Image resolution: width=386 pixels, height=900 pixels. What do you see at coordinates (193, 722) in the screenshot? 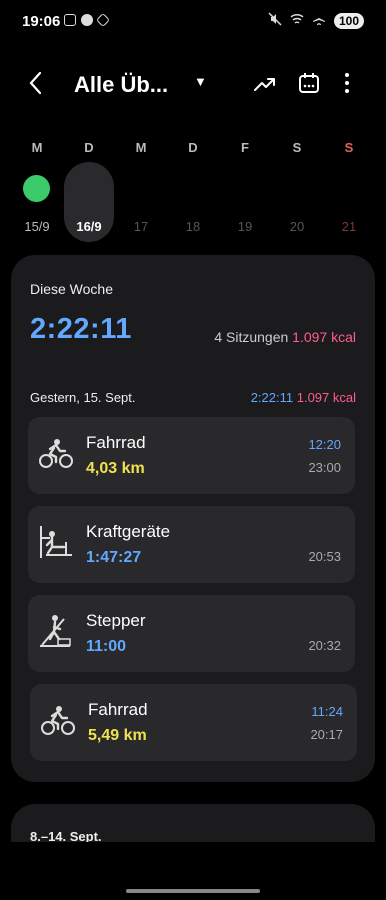
I see `workout-card: Fahrrad 5,49 km 11:24 20:17` at bounding box center [193, 722].